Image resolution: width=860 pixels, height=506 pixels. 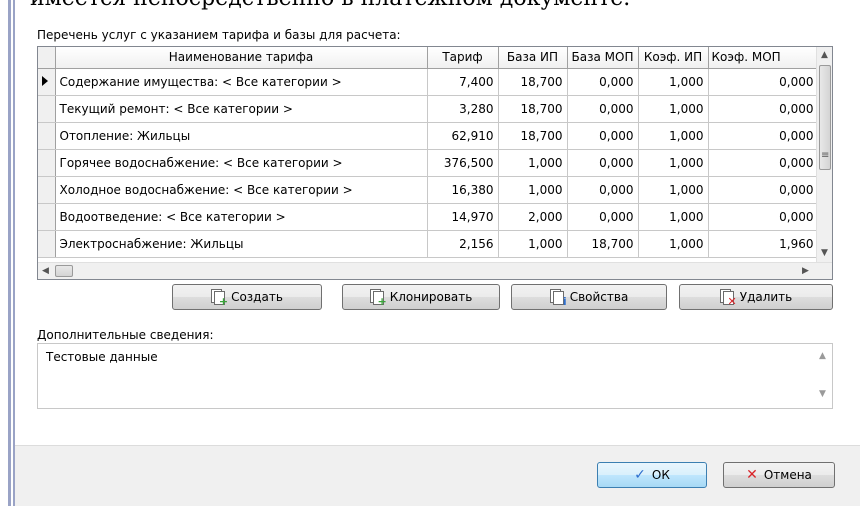 What do you see at coordinates (241, 244) in the screenshot?
I see `cell-name: Электроснабжение: Жильцы` at bounding box center [241, 244].